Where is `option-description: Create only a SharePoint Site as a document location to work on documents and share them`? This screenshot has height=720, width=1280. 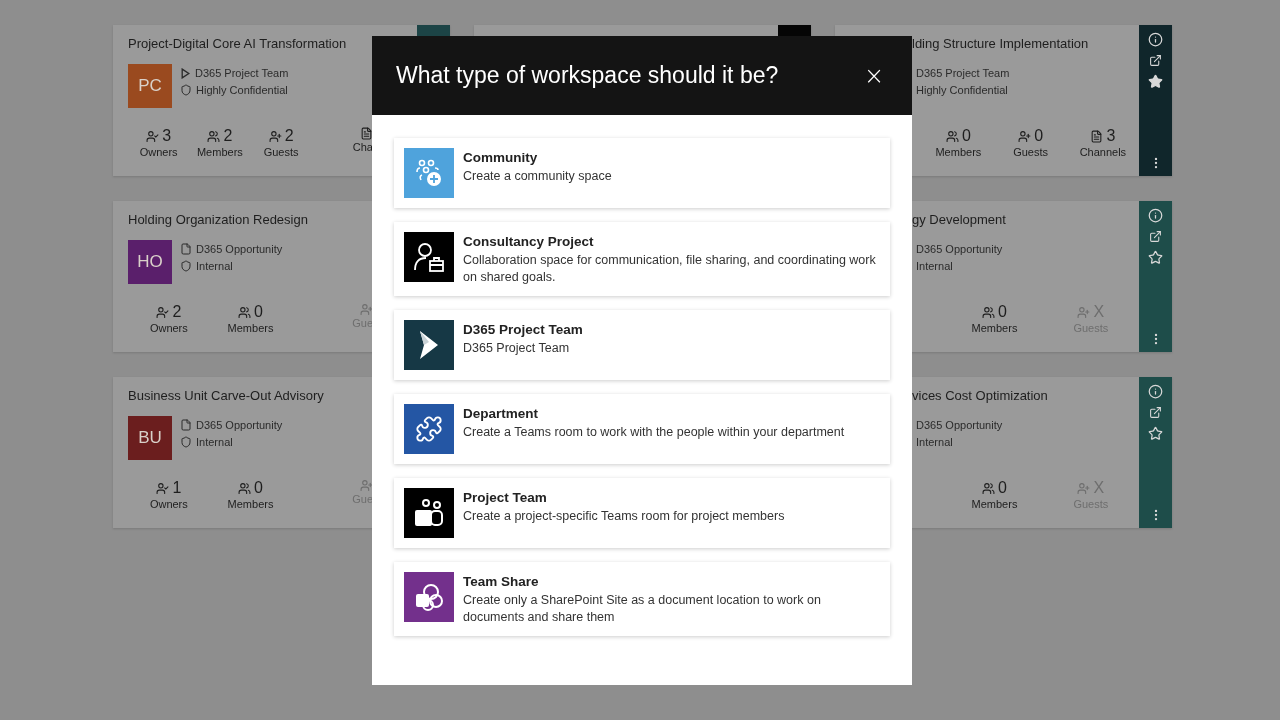
option-description: Create only a SharePoint Site as a document location to work on documents and share them is located at coordinates (642, 609).